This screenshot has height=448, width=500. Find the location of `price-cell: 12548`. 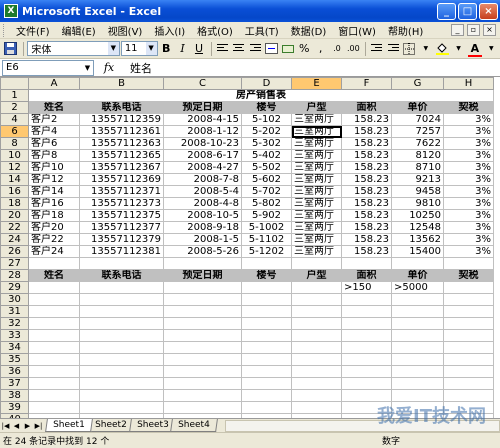

price-cell: 12548 is located at coordinates (417, 227).